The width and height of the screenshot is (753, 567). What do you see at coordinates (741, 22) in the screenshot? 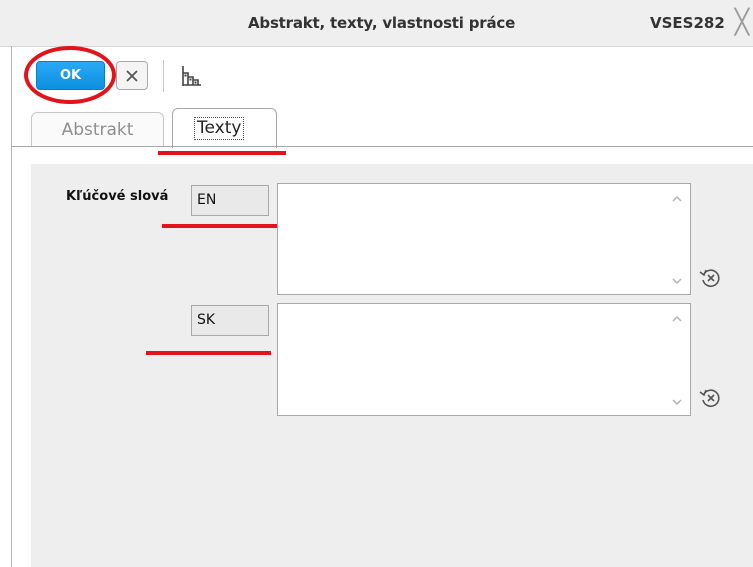
I see `close-x-icon: ╳` at bounding box center [741, 22].